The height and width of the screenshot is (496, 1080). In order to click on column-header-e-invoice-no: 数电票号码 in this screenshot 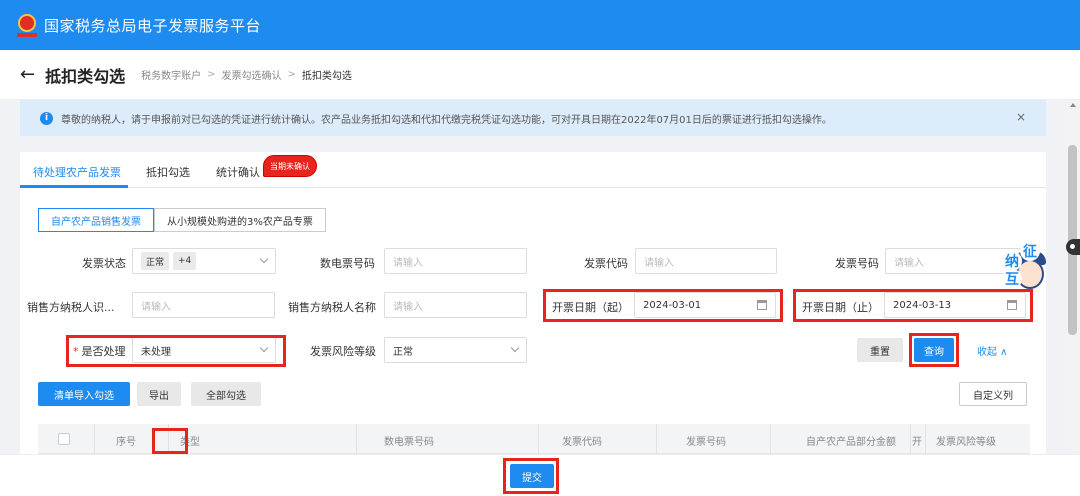, I will do `click(409, 440)`.